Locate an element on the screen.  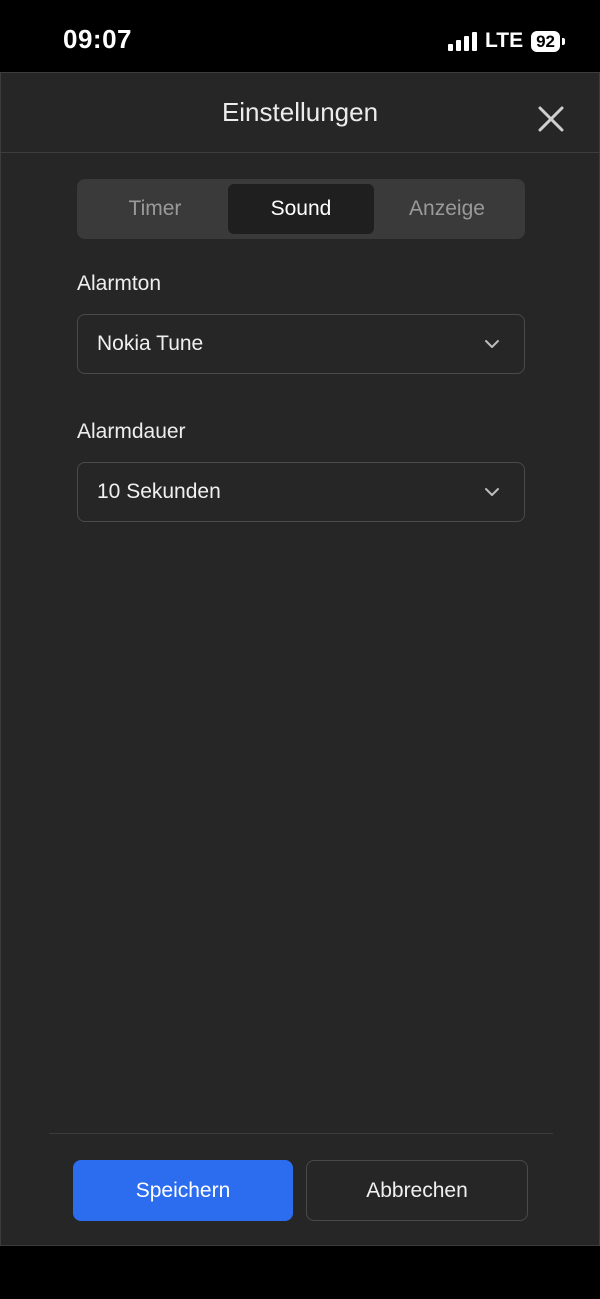
network-type: LTE is located at coordinates (504, 40).